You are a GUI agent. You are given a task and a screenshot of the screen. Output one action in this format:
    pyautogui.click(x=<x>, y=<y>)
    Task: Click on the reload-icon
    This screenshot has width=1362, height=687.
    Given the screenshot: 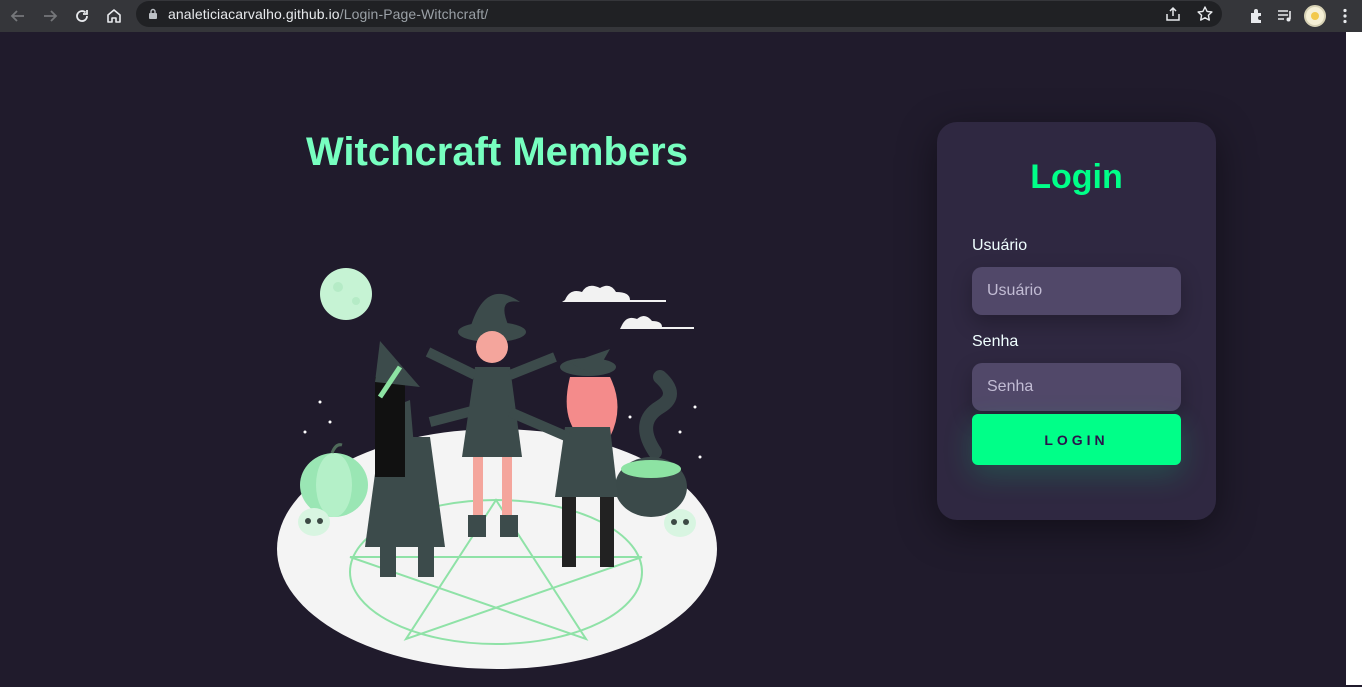 What is the action you would take?
    pyautogui.click(x=82, y=16)
    